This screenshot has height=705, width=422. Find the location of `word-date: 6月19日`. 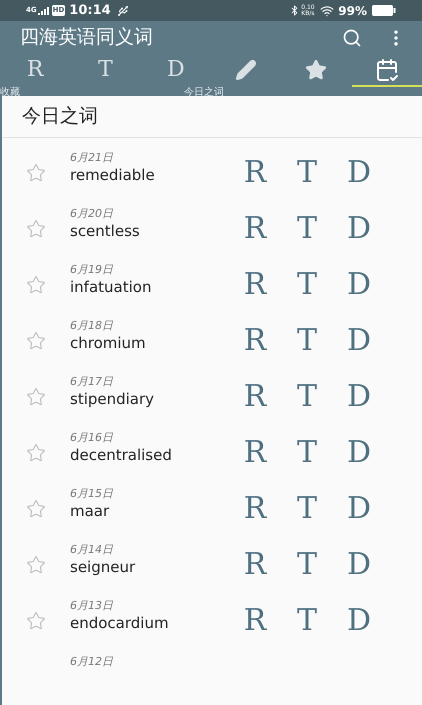

word-date: 6月19日 is located at coordinates (92, 270).